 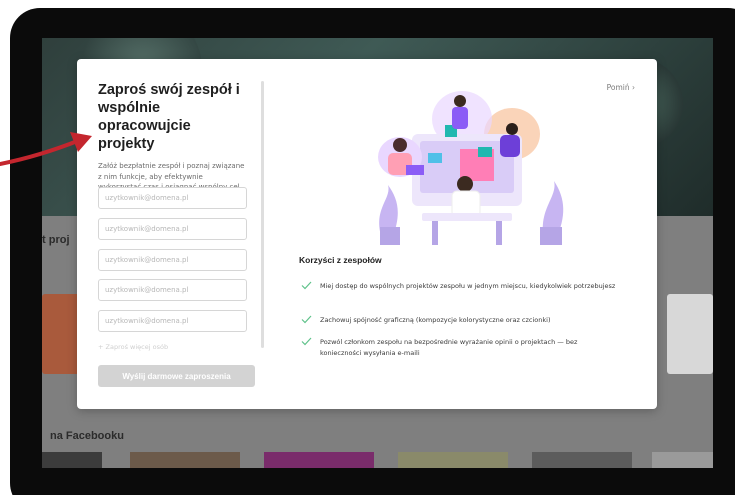 I want to click on thumbnail-strip, so click(x=377, y=460).